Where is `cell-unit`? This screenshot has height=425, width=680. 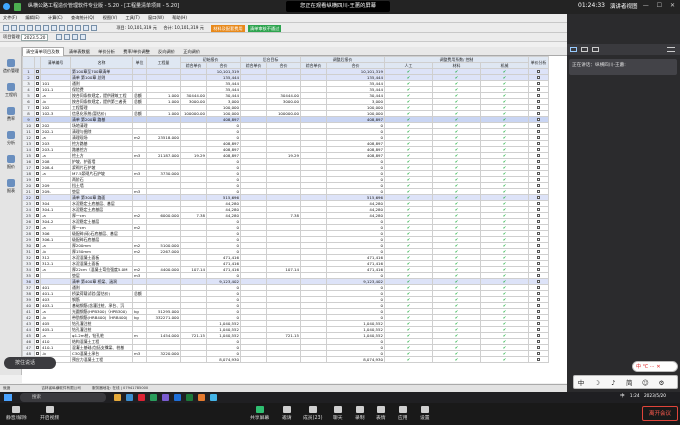
cell-unit is located at coordinates (139, 359).